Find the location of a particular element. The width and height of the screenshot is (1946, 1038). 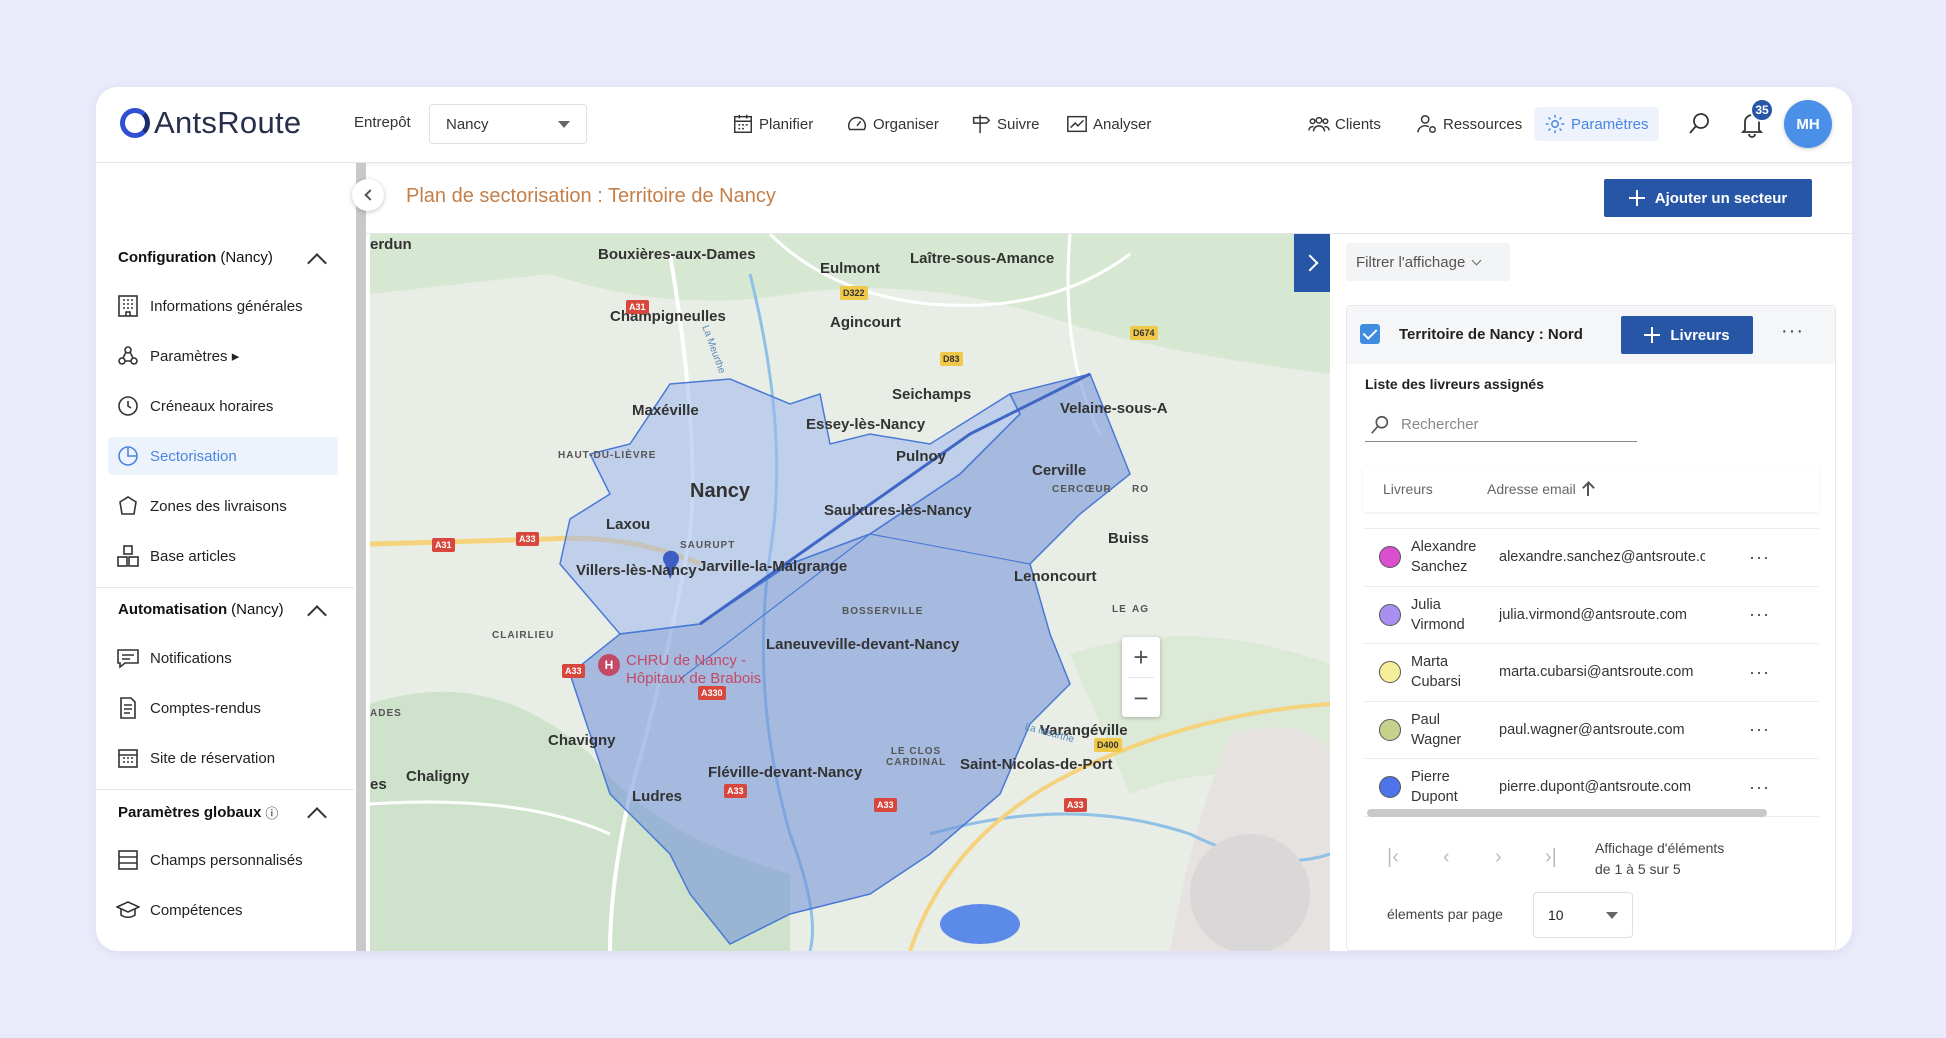

sidebar-item-informations: Informations générales is located at coordinates (223, 306).